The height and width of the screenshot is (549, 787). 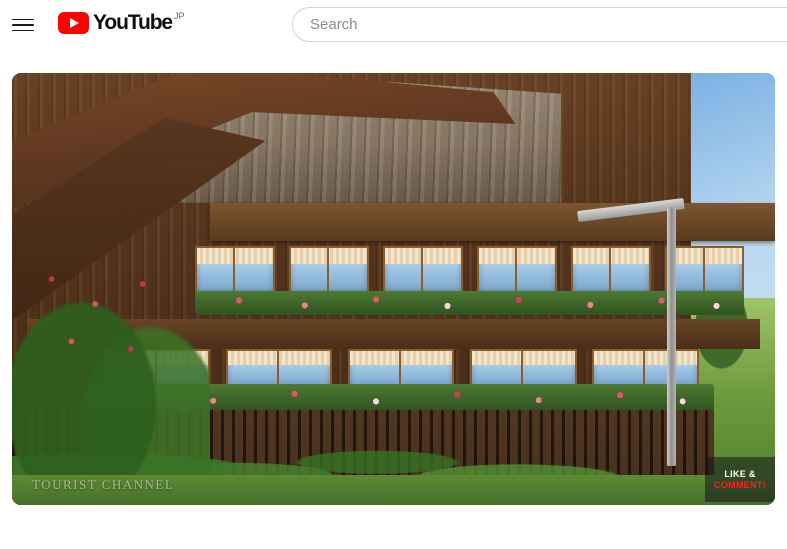 I want to click on like-comment-overlay: LIKE & COMMENT!, so click(x=740, y=479).